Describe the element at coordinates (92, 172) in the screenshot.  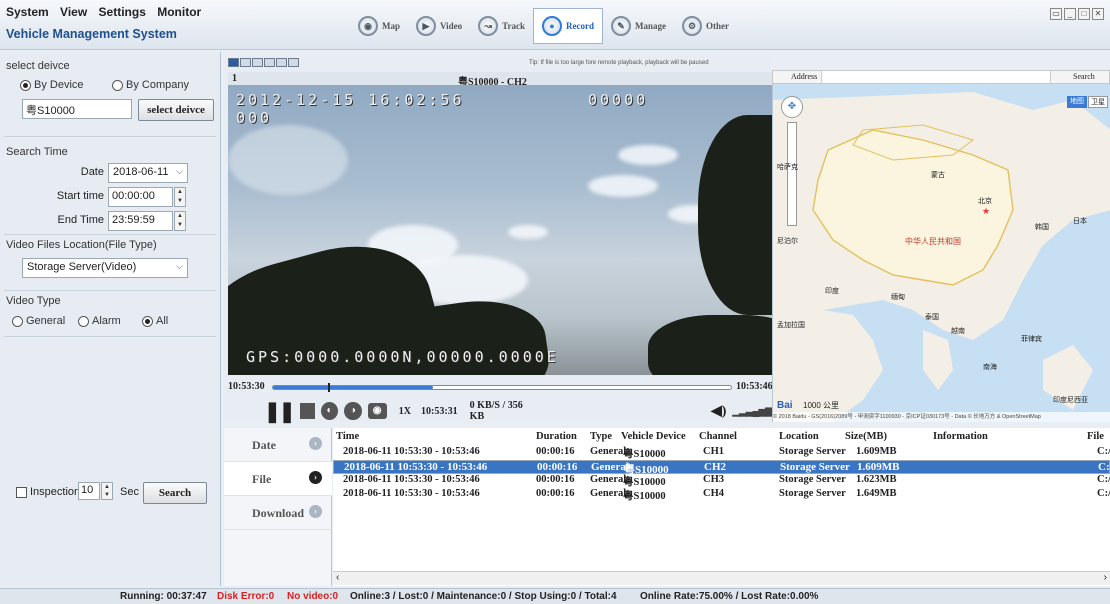
I see `date-label: Date` at that location.